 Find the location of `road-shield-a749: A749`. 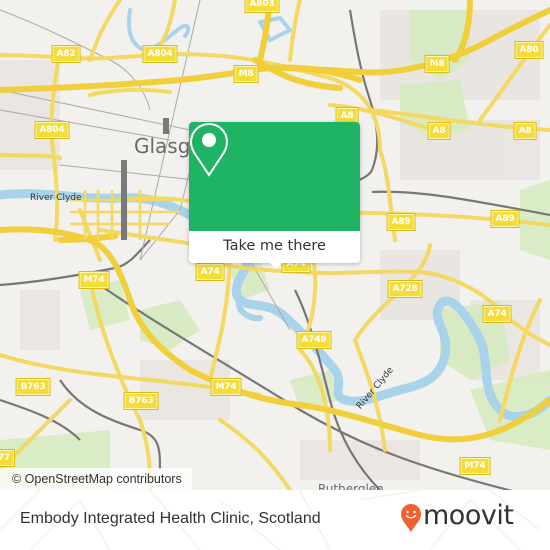

road-shield-a749: A749 is located at coordinates (314, 340).